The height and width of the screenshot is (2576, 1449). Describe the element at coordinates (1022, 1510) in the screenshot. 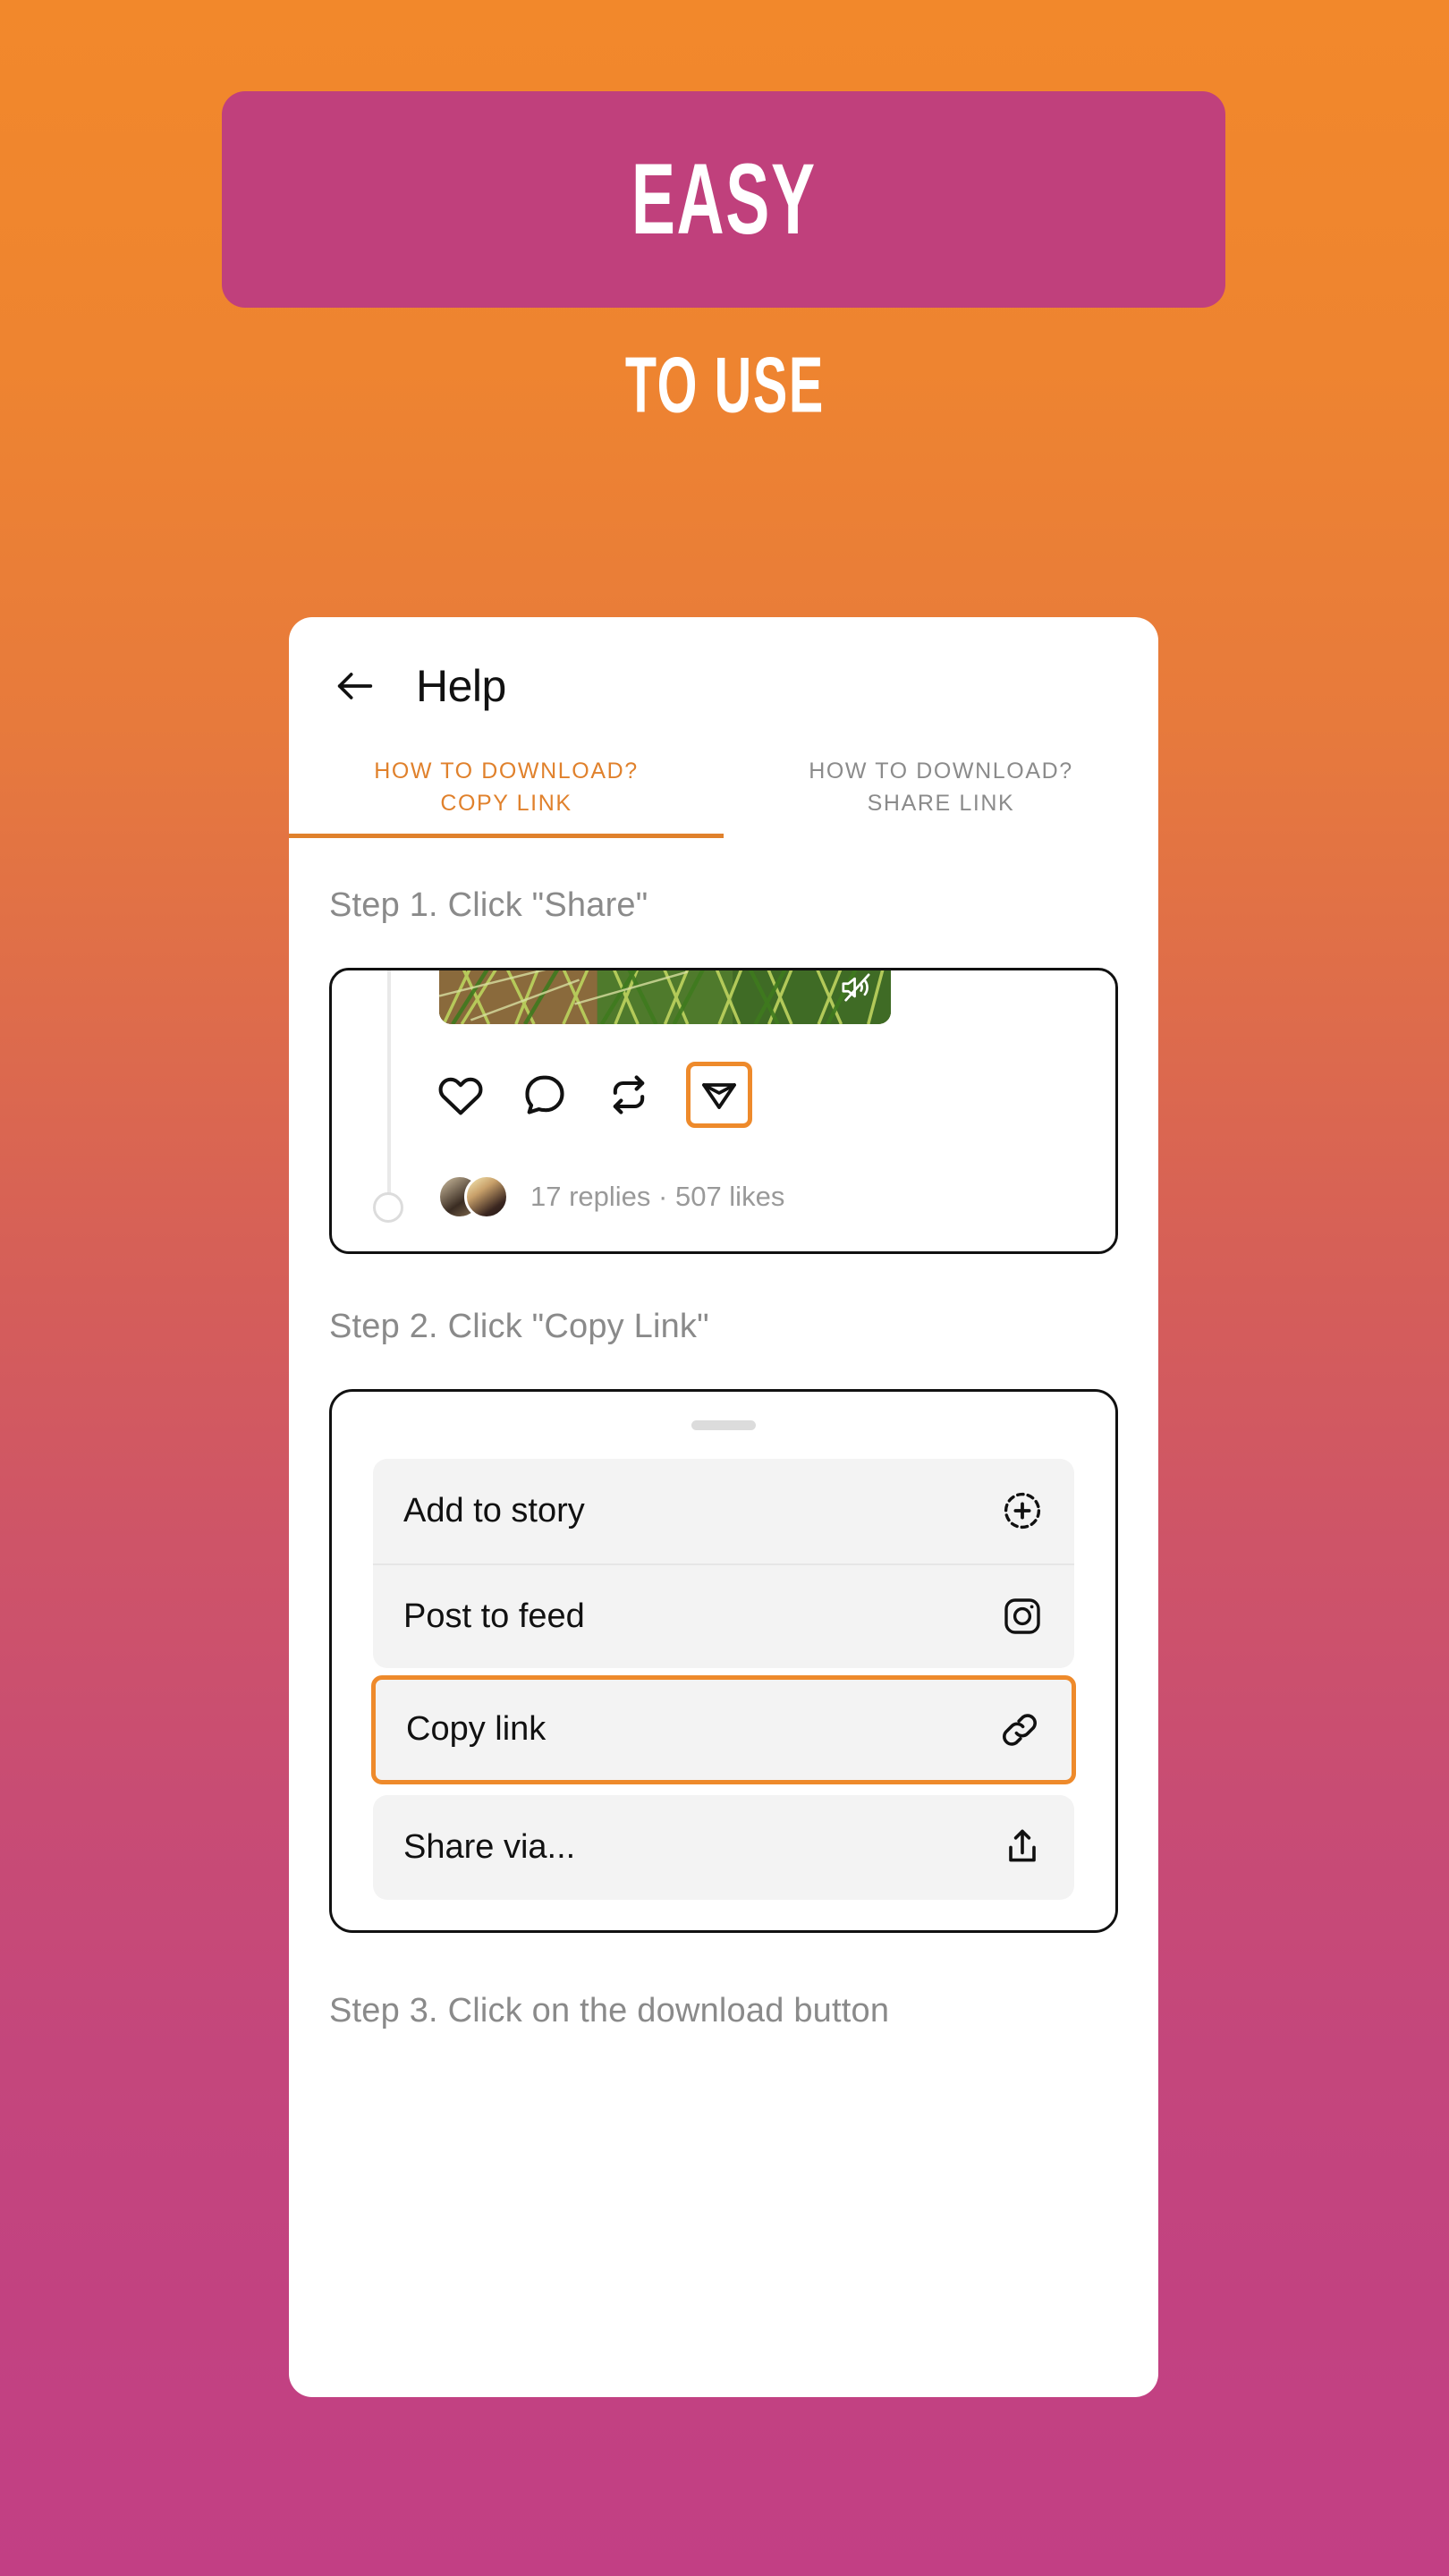

I see `add-to-story-icon` at that location.